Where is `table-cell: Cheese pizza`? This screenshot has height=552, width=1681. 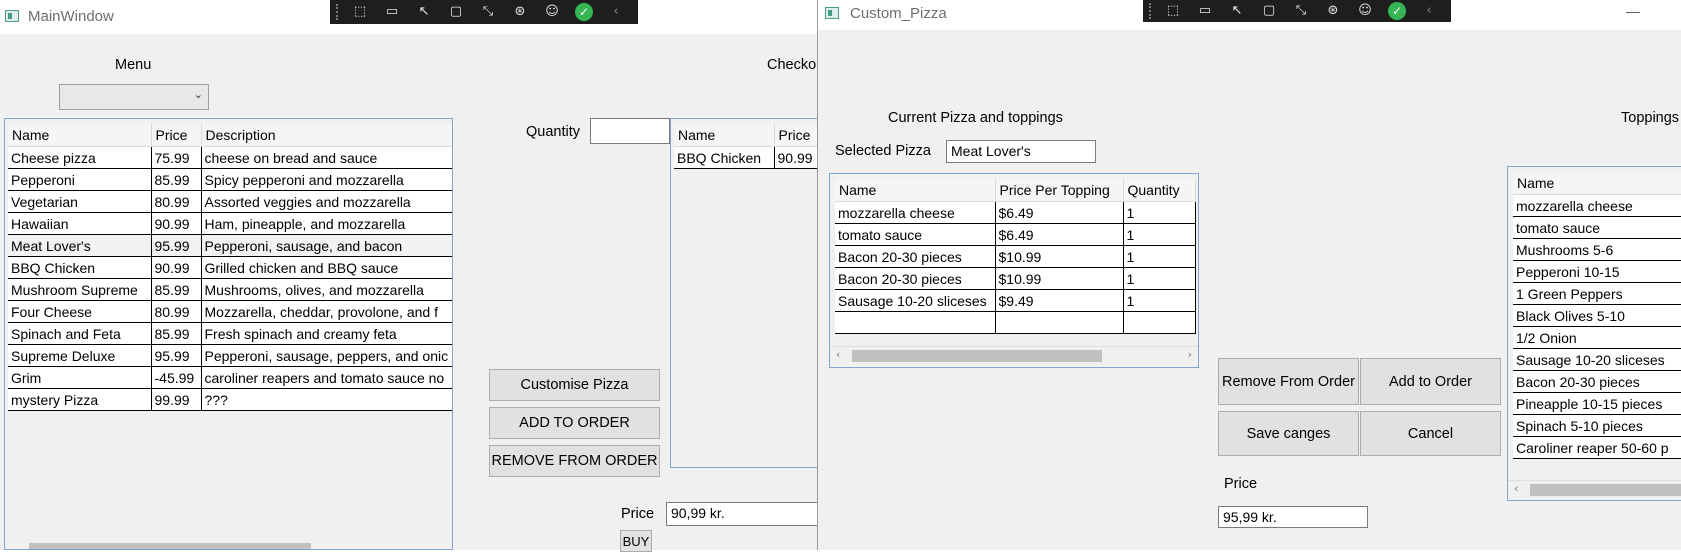 table-cell: Cheese pizza is located at coordinates (80, 157).